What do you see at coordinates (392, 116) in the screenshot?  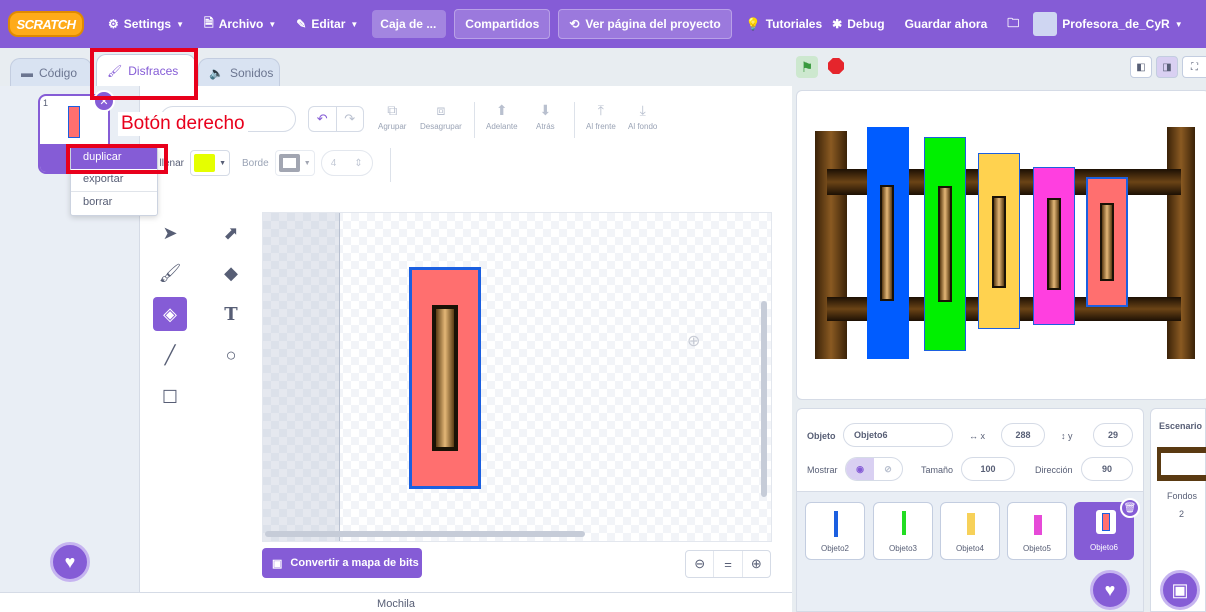 I see `group-button: ⧉ Agrupar` at bounding box center [392, 116].